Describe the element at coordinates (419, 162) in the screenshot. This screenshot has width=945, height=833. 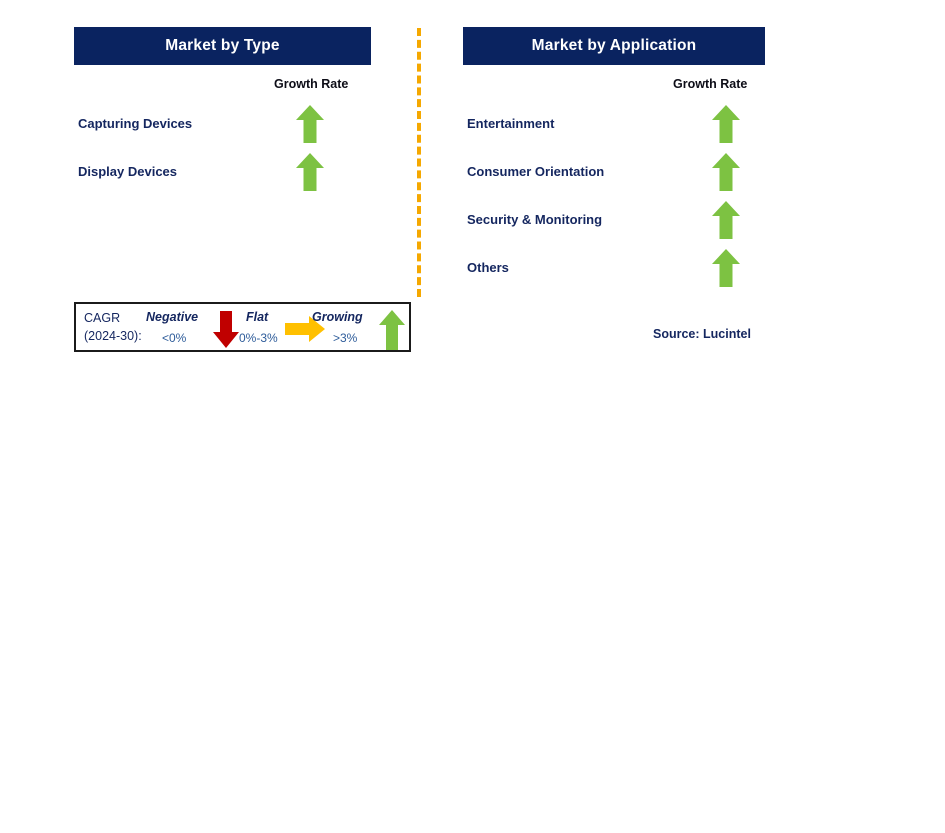
I see `panel-divider-dashed-line` at that location.